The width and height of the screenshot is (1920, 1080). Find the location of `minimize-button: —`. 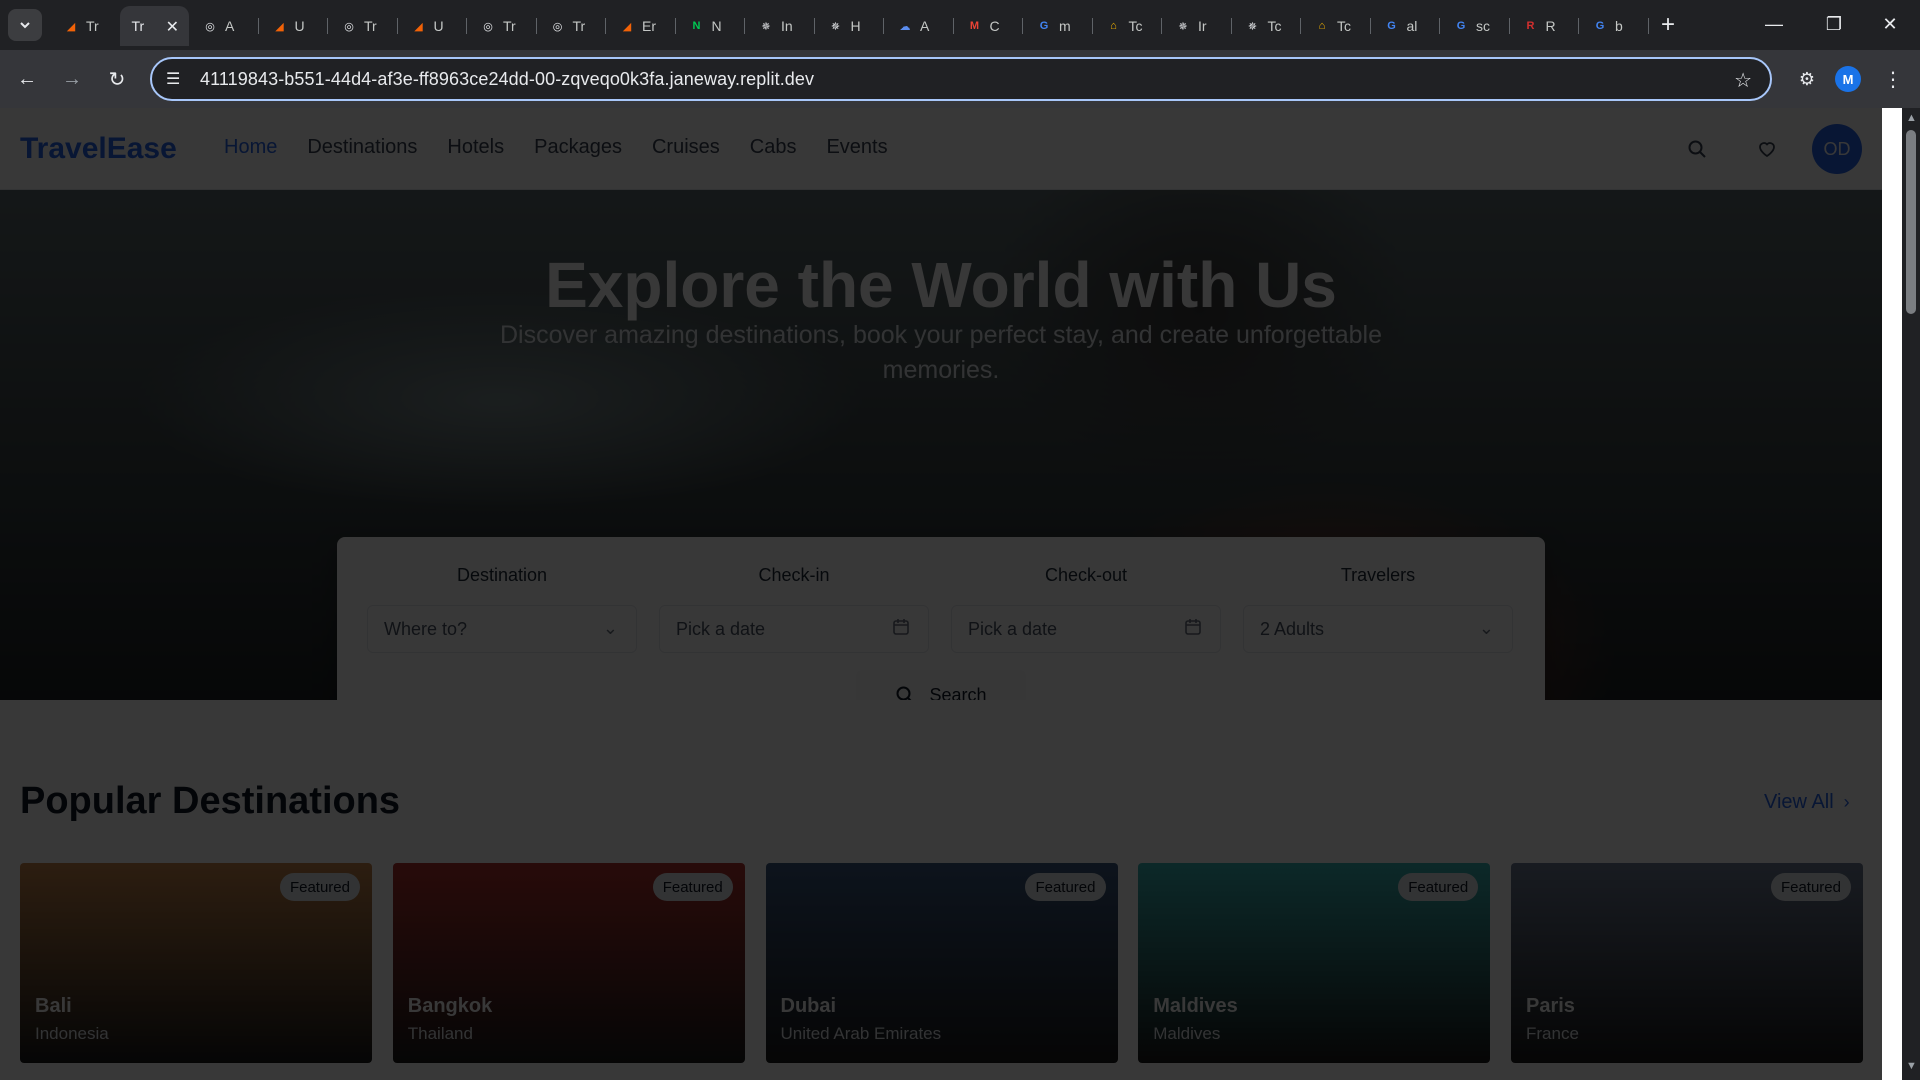

minimize-button: — is located at coordinates (1774, 24).